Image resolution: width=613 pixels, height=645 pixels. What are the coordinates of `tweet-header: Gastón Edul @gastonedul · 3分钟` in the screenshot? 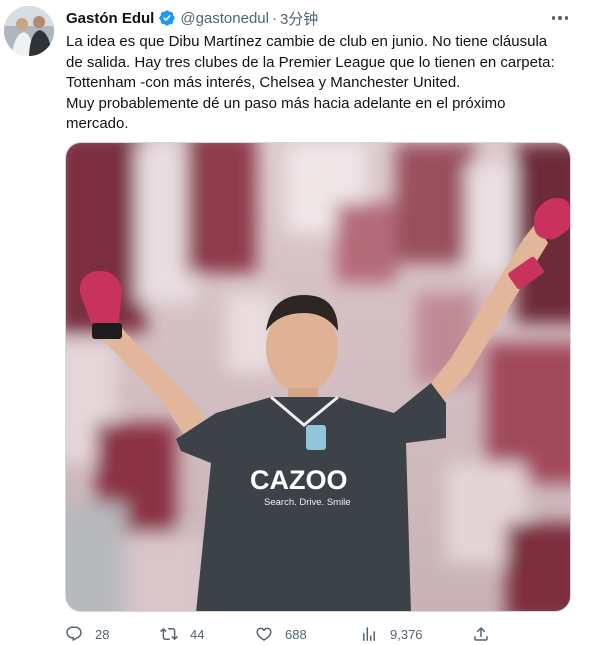 It's located at (192, 18).